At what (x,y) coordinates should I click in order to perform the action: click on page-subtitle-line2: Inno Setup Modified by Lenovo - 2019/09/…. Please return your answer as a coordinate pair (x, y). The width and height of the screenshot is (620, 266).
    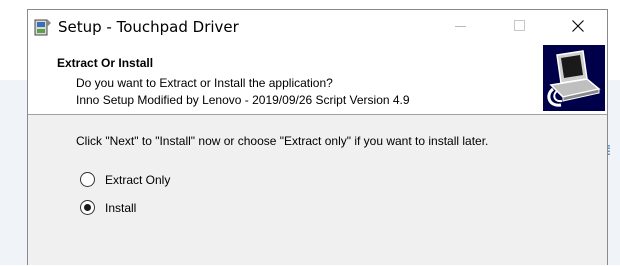
    Looking at the image, I should click on (243, 100).